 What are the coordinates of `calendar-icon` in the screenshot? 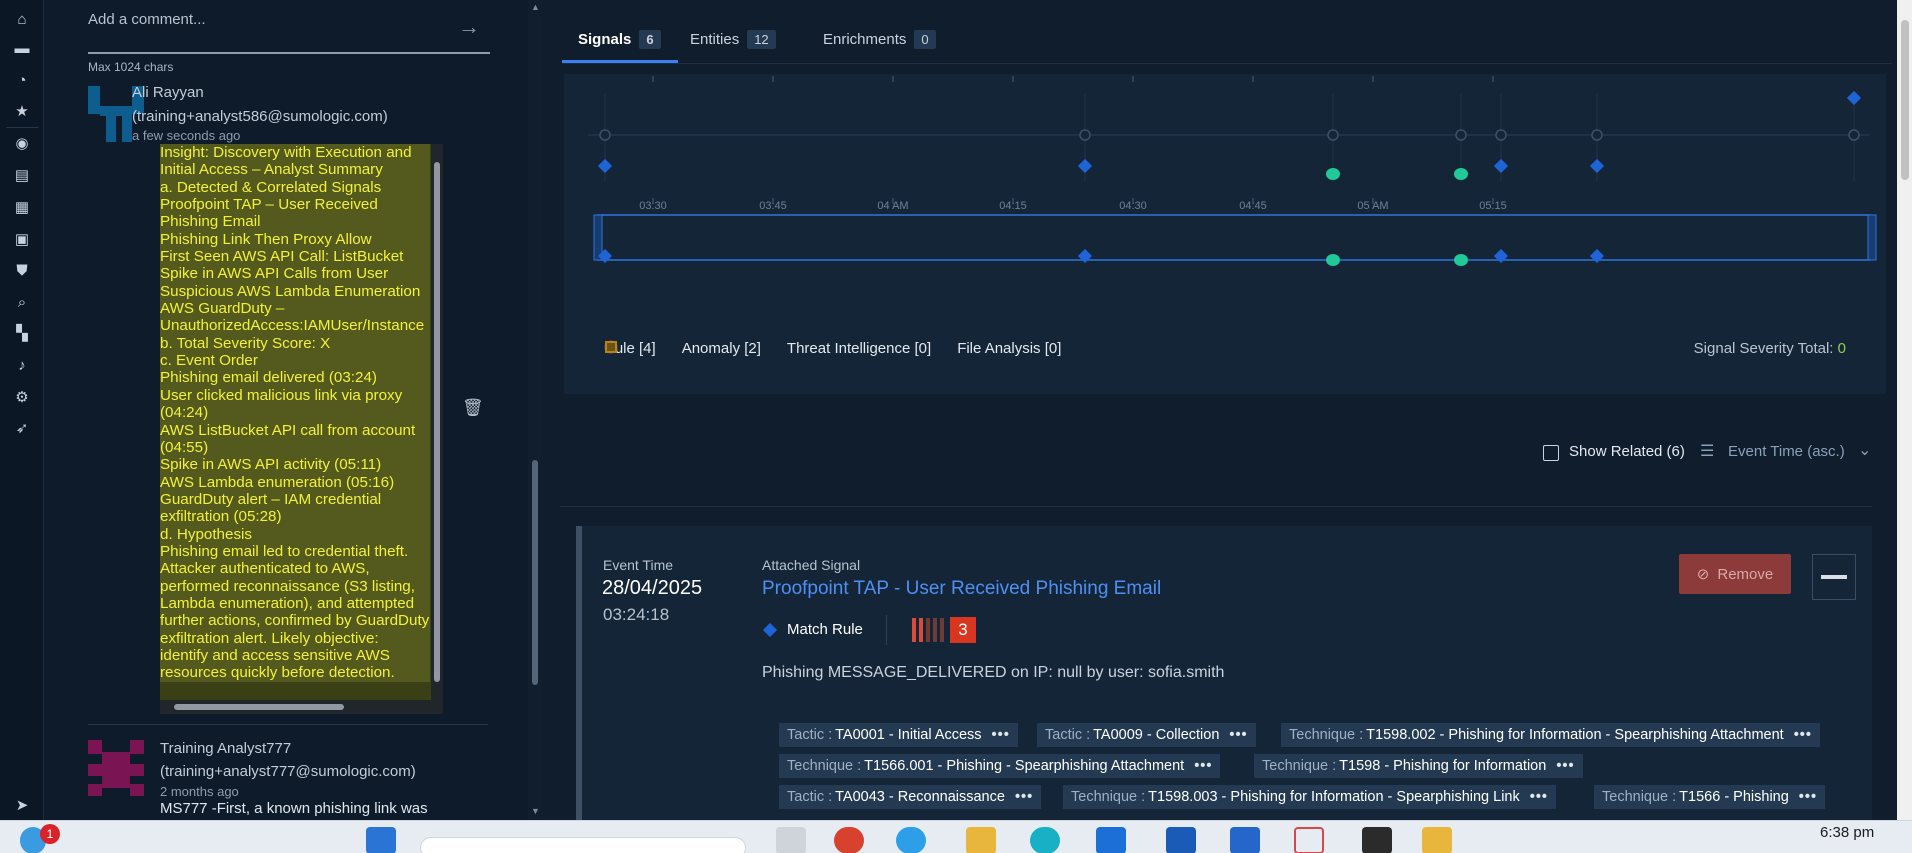 It's located at (1309, 840).